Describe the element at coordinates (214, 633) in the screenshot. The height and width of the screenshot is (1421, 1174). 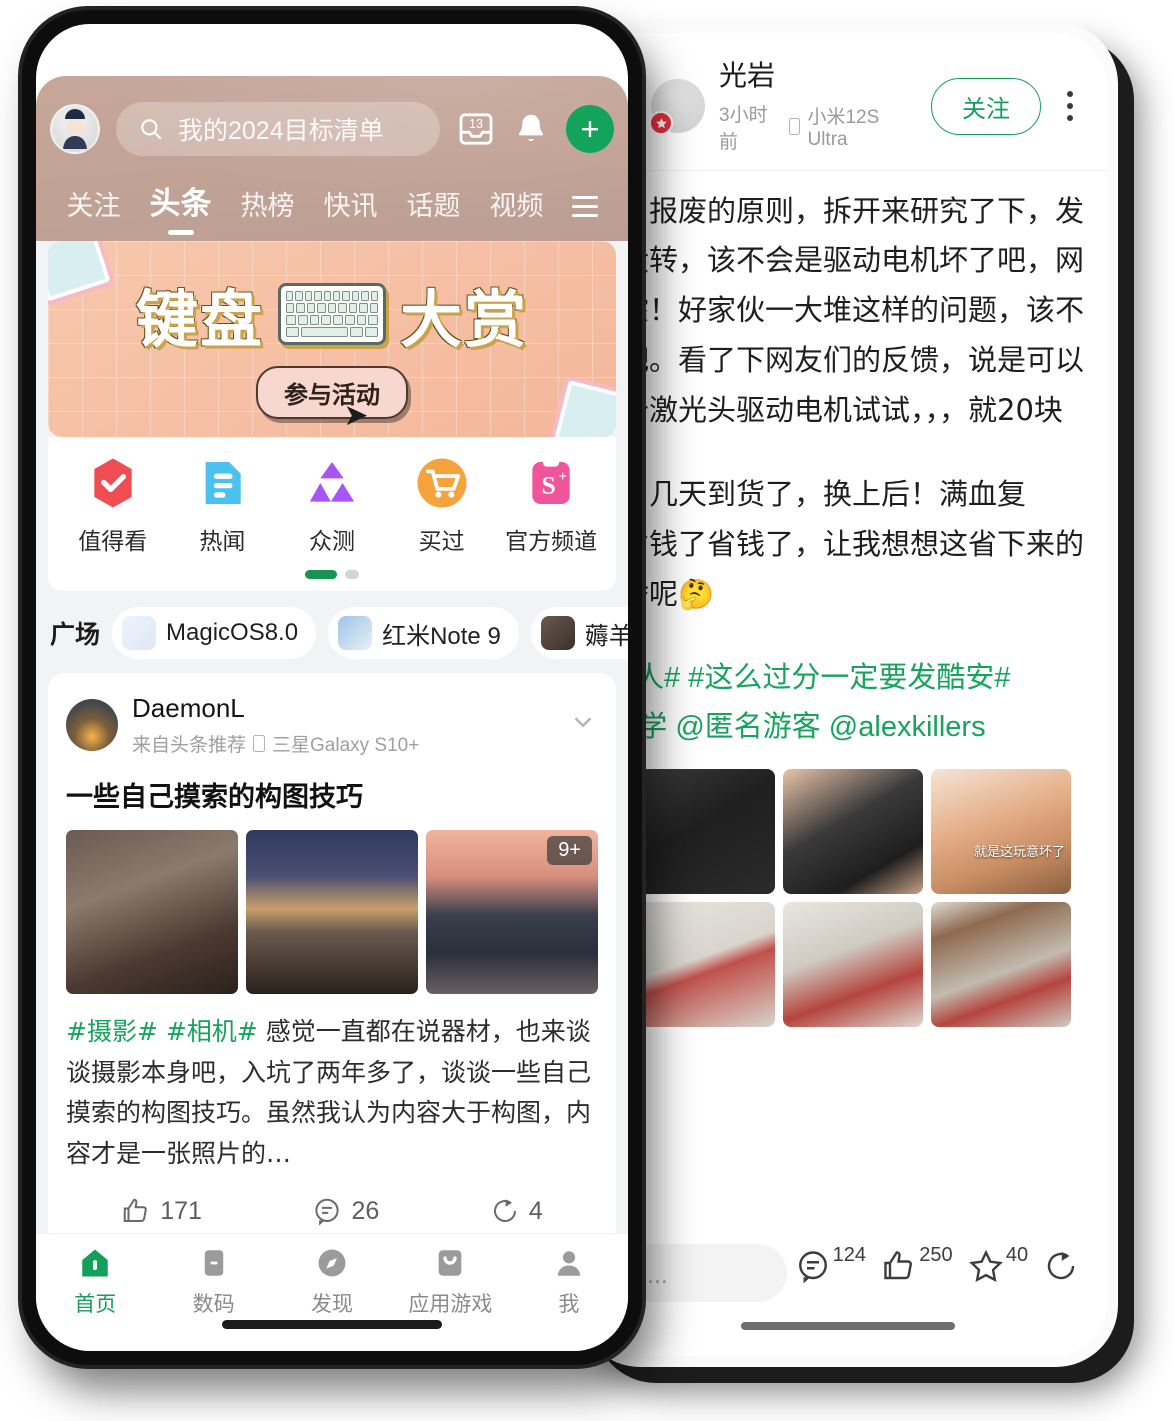
I see `plaza-chip-magicos: MagicOS8.0` at that location.